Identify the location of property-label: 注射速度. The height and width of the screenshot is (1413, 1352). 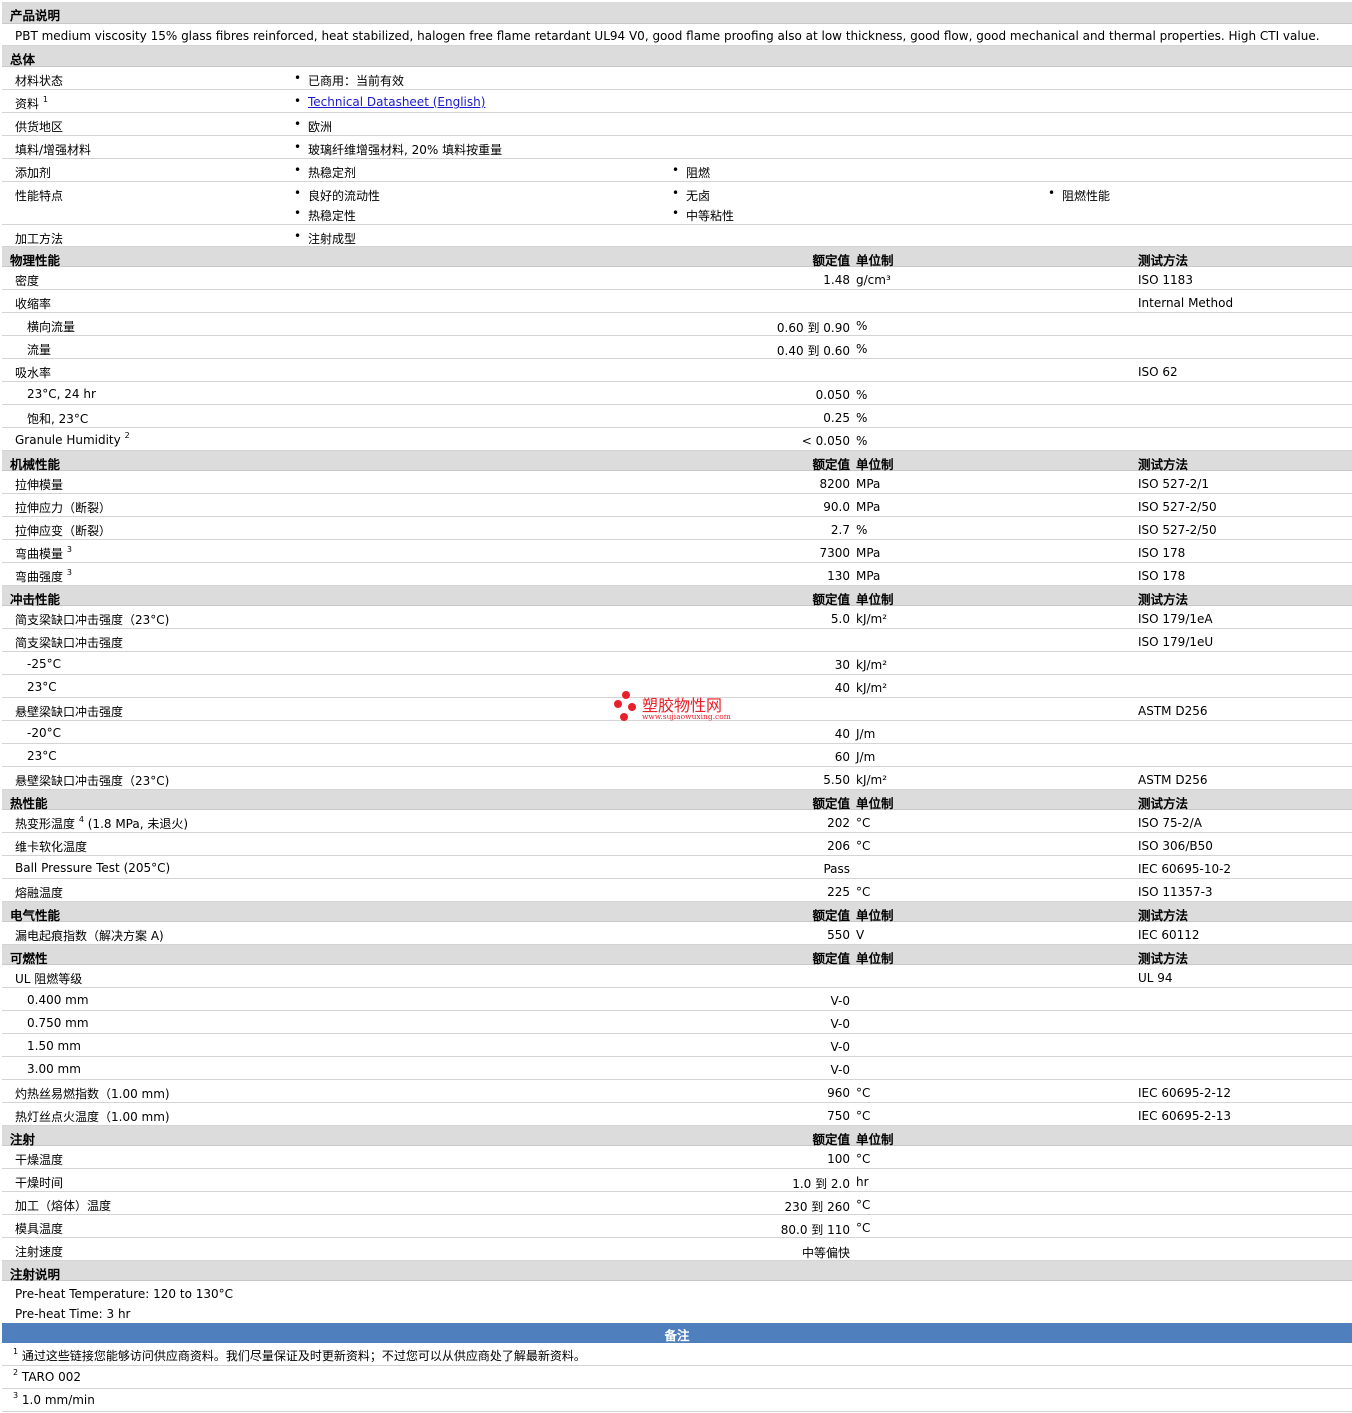
(39, 1251).